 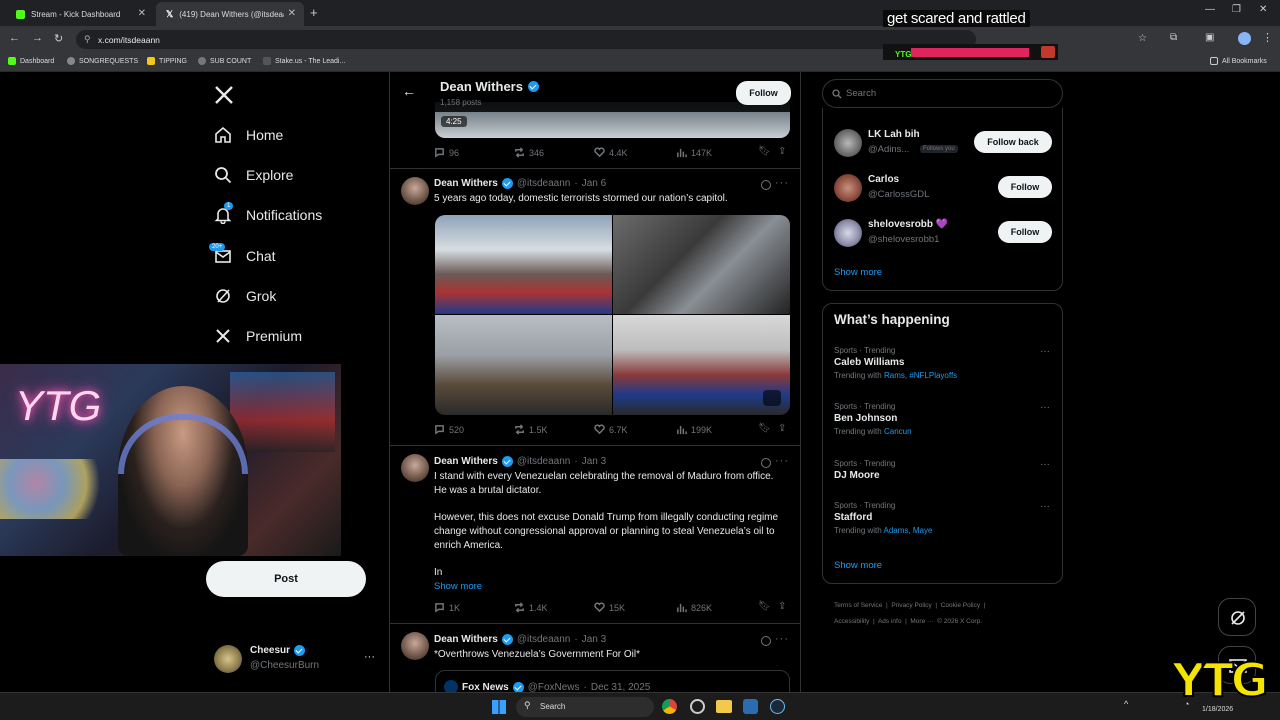 I want to click on footer-link: Privacy Policy, so click(x=911, y=605).